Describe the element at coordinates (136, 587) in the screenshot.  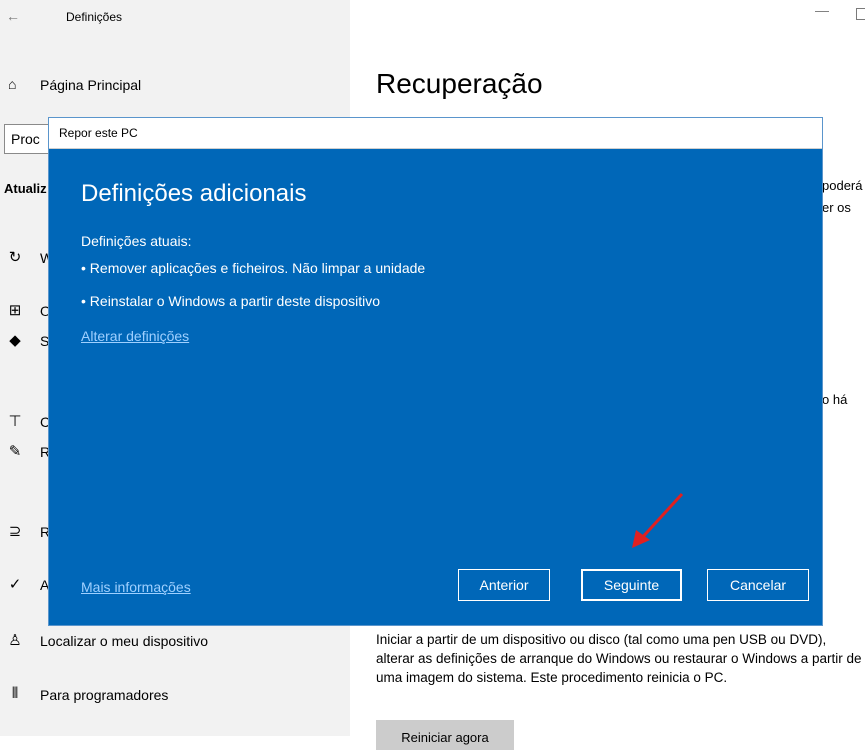
I see `more-info-link: Mais informações` at that location.